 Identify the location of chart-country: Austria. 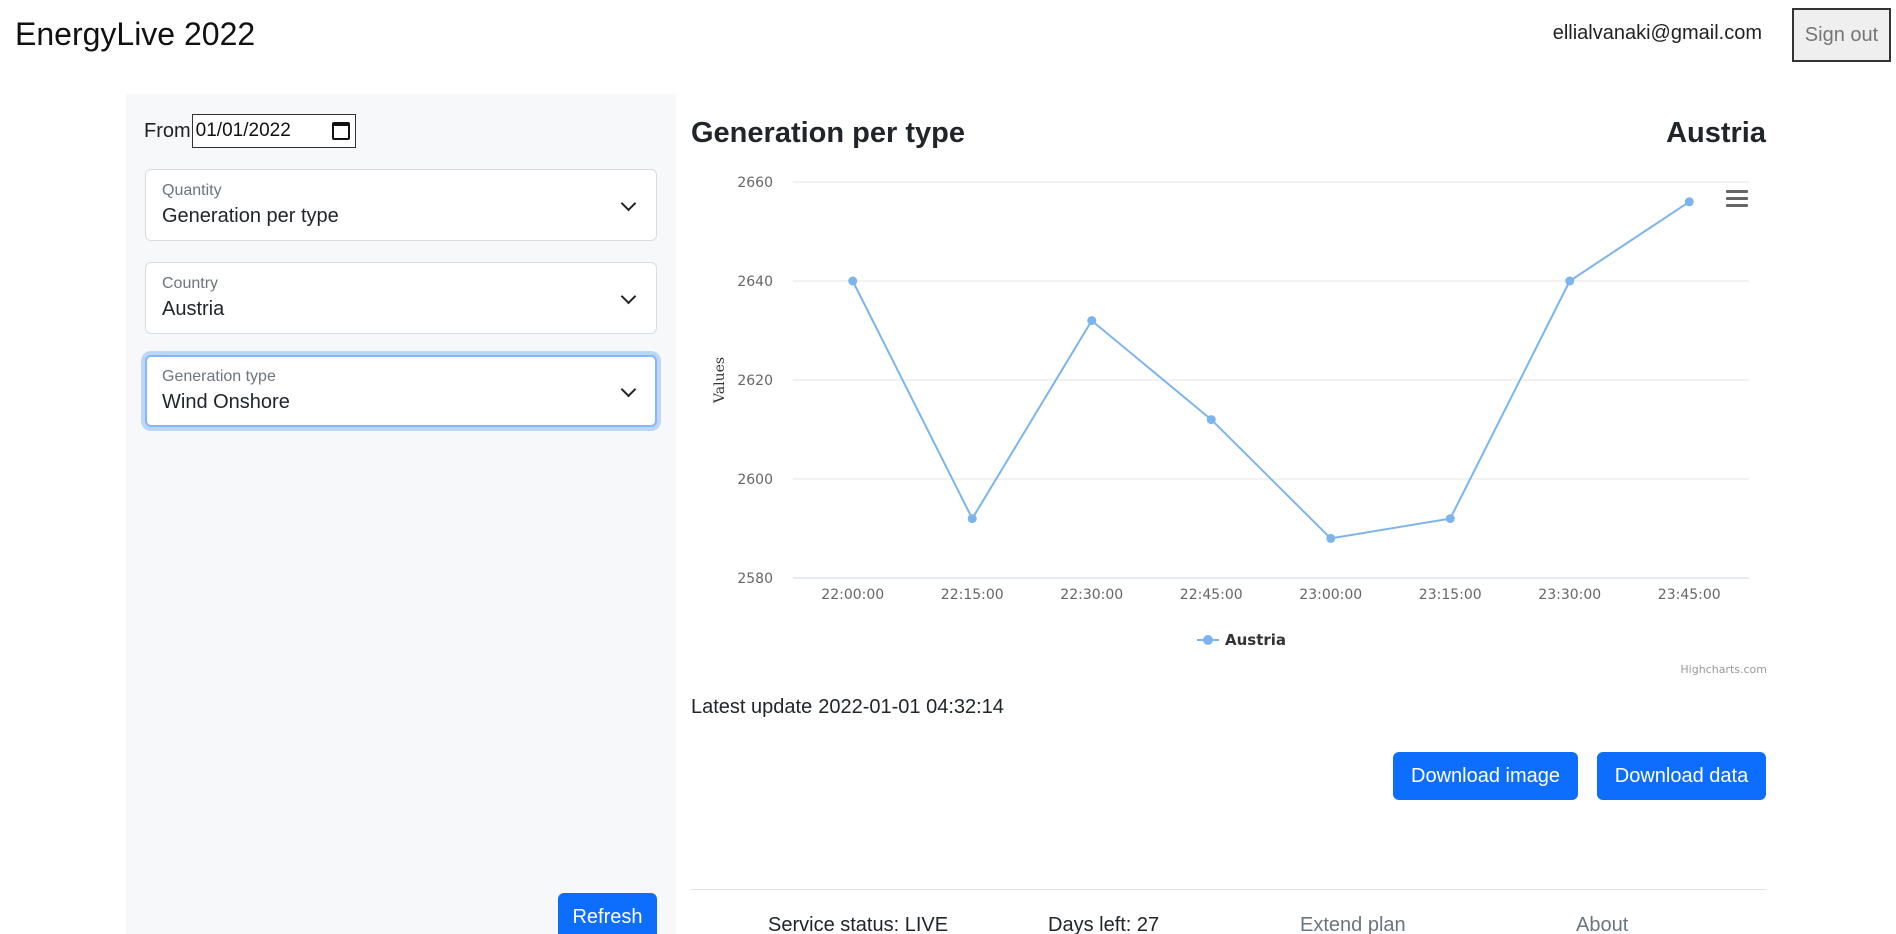
(1716, 133).